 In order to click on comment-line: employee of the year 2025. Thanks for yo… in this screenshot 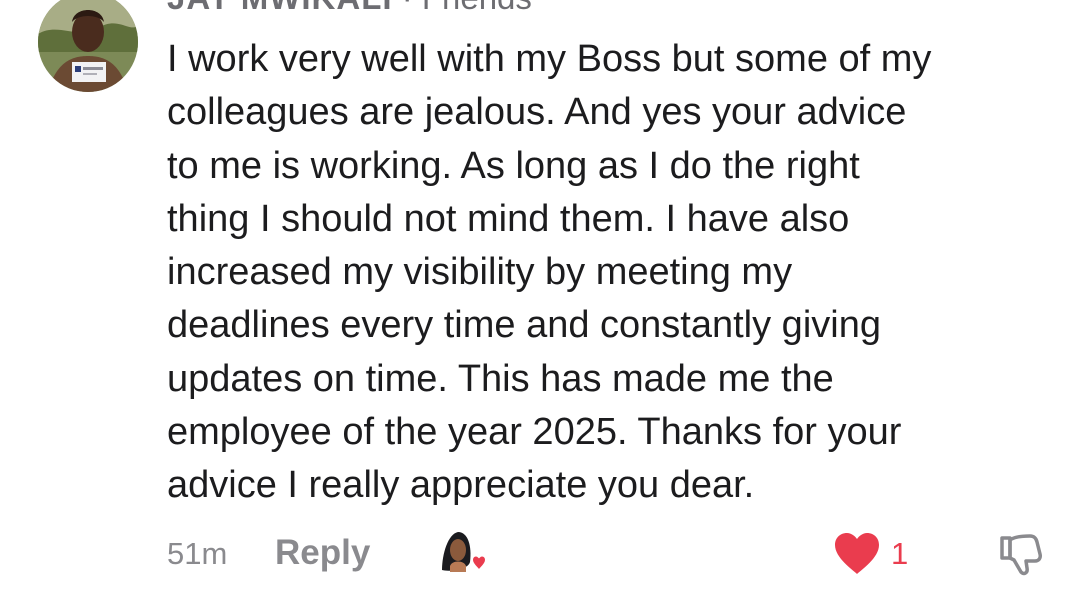, I will do `click(534, 432)`.